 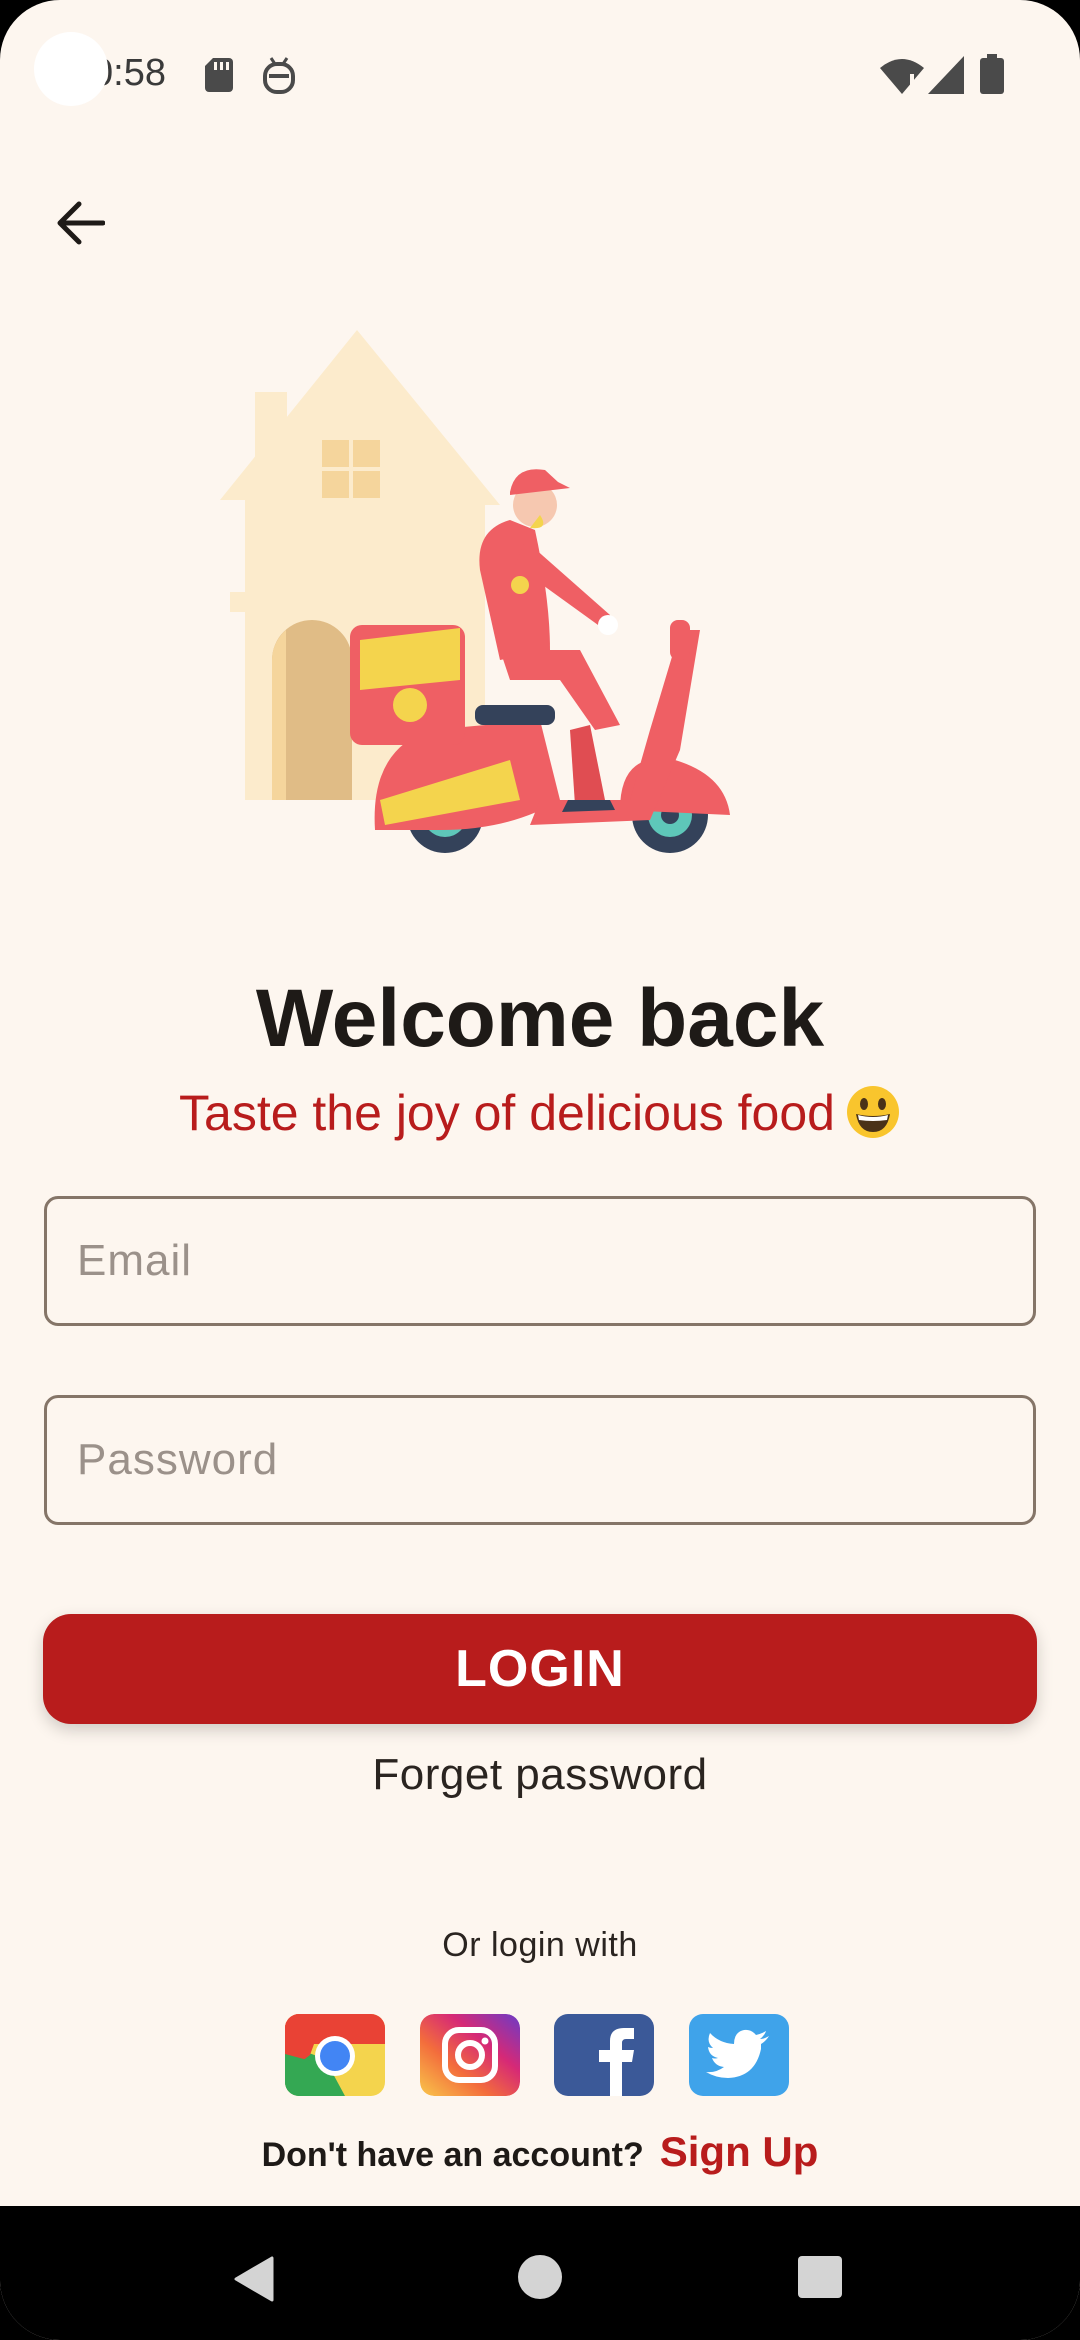 What do you see at coordinates (739, 2151) in the screenshot?
I see `signup-link: Sign Up` at bounding box center [739, 2151].